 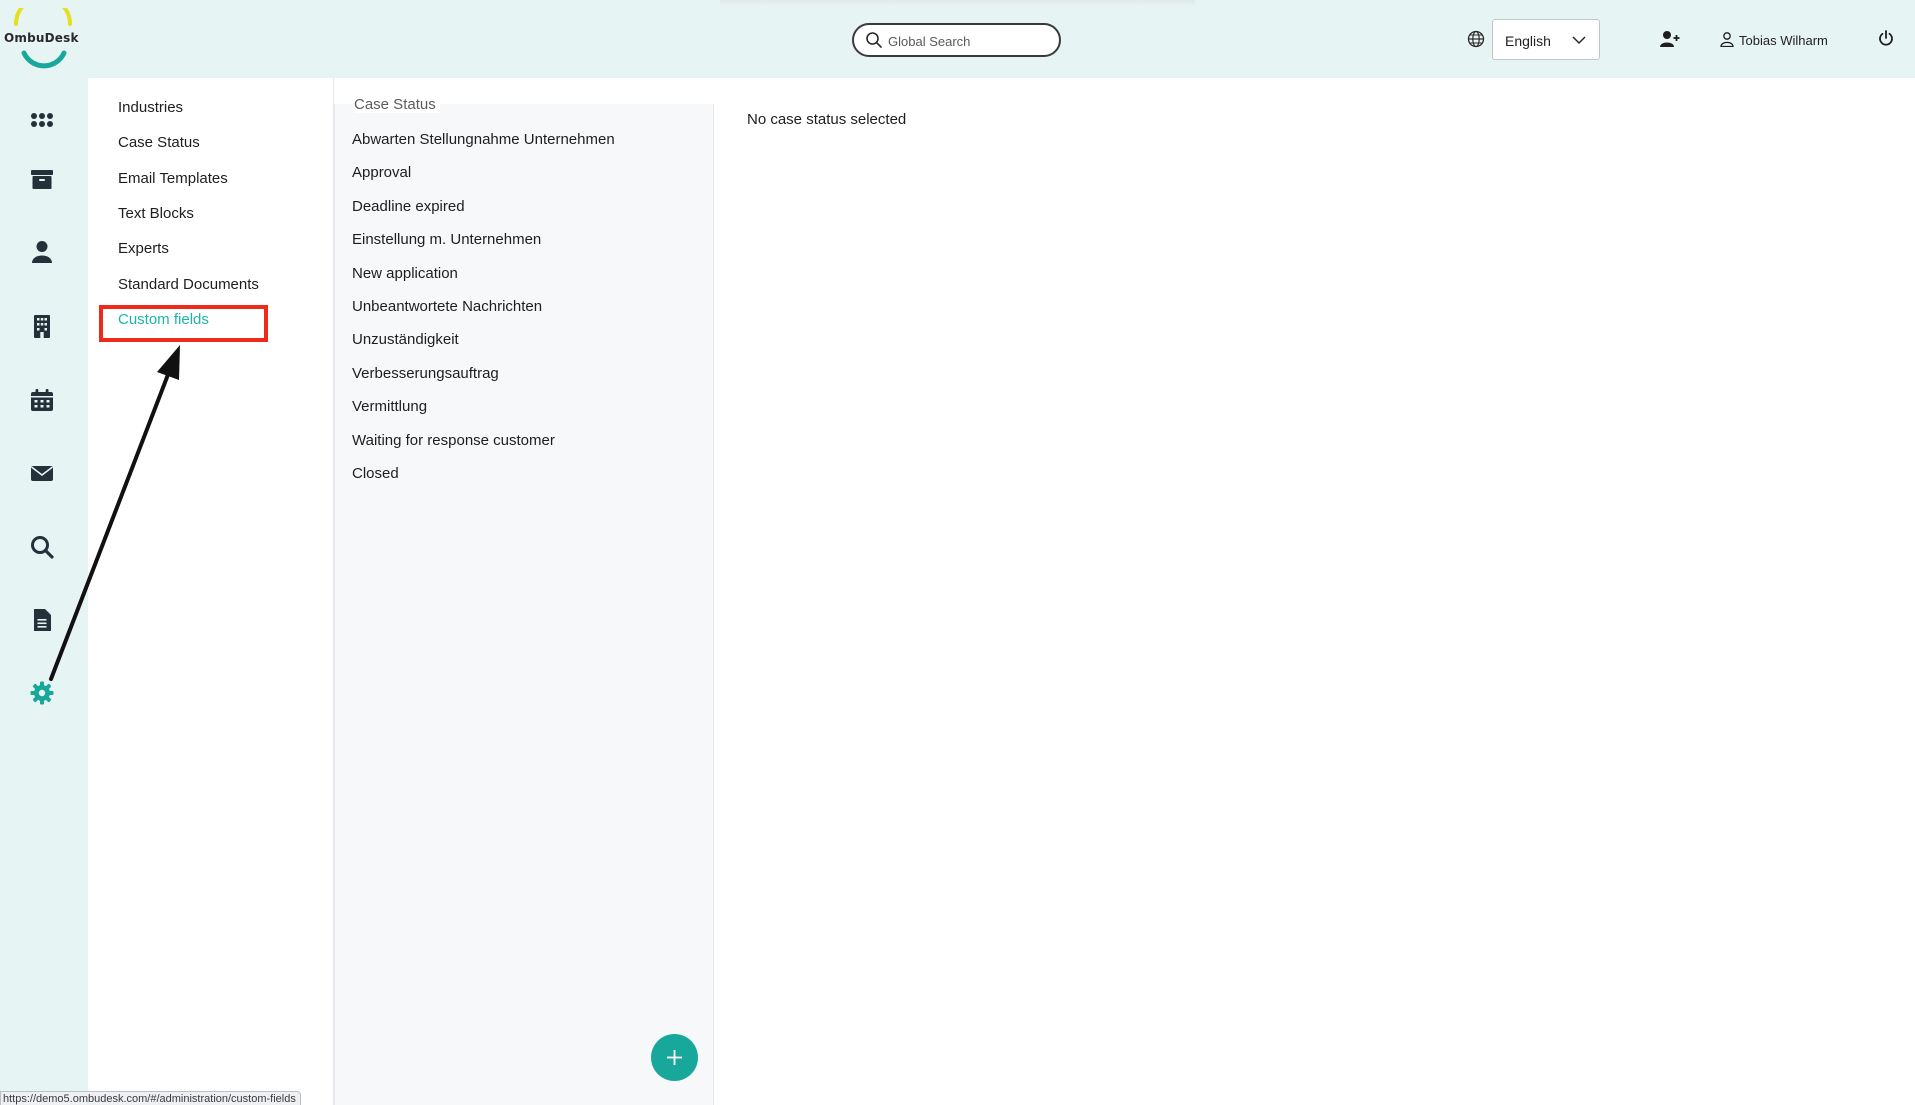 What do you see at coordinates (1528, 41) in the screenshot?
I see `language-label: English` at bounding box center [1528, 41].